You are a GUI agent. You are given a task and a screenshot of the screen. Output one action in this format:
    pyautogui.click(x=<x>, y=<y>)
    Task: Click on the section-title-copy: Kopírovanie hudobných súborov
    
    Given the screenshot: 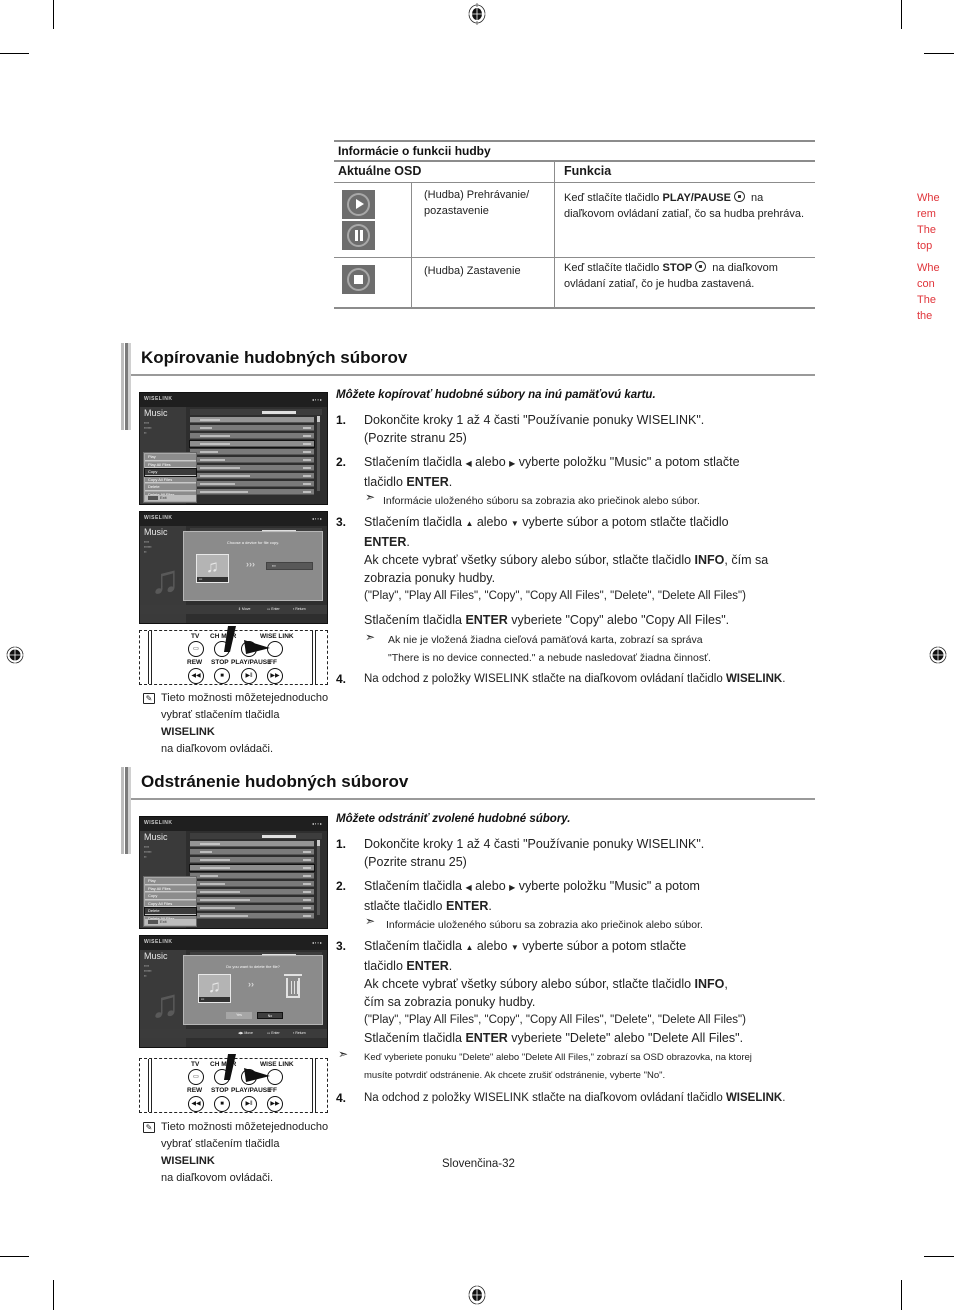 What is the action you would take?
    pyautogui.click(x=274, y=357)
    